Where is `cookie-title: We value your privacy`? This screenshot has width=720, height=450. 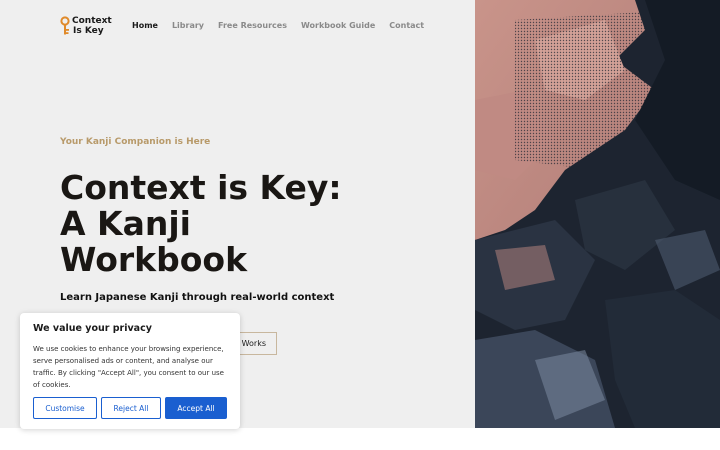 cookie-title: We value your privacy is located at coordinates (92, 328).